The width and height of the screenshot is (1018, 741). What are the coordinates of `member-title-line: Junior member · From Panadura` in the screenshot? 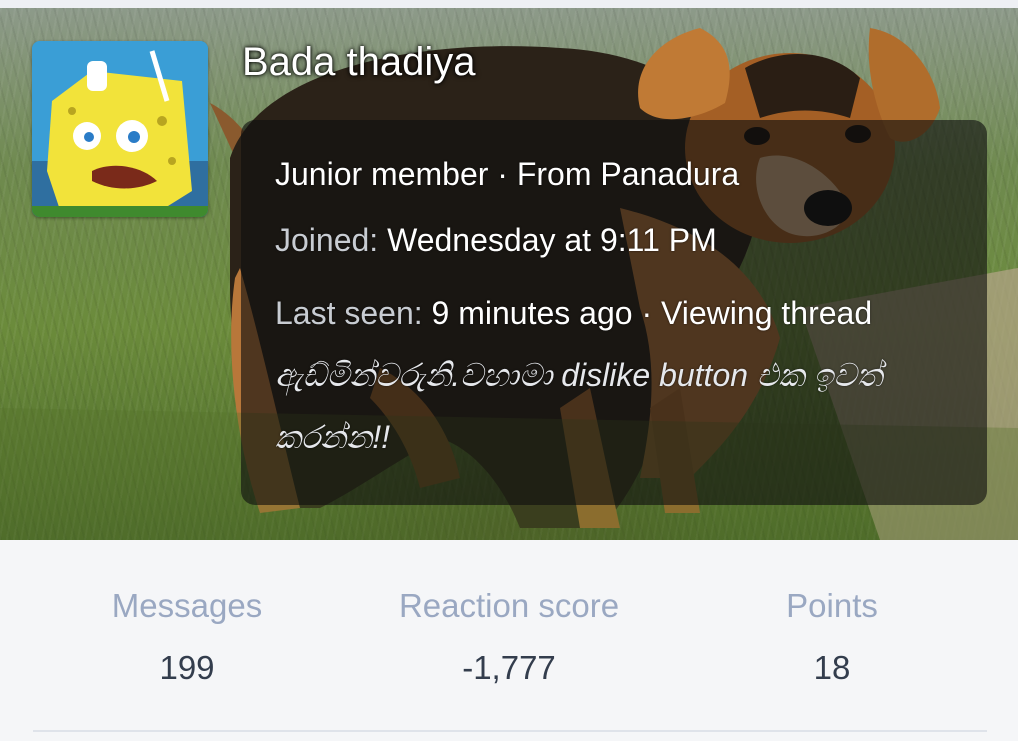 It's located at (614, 174).